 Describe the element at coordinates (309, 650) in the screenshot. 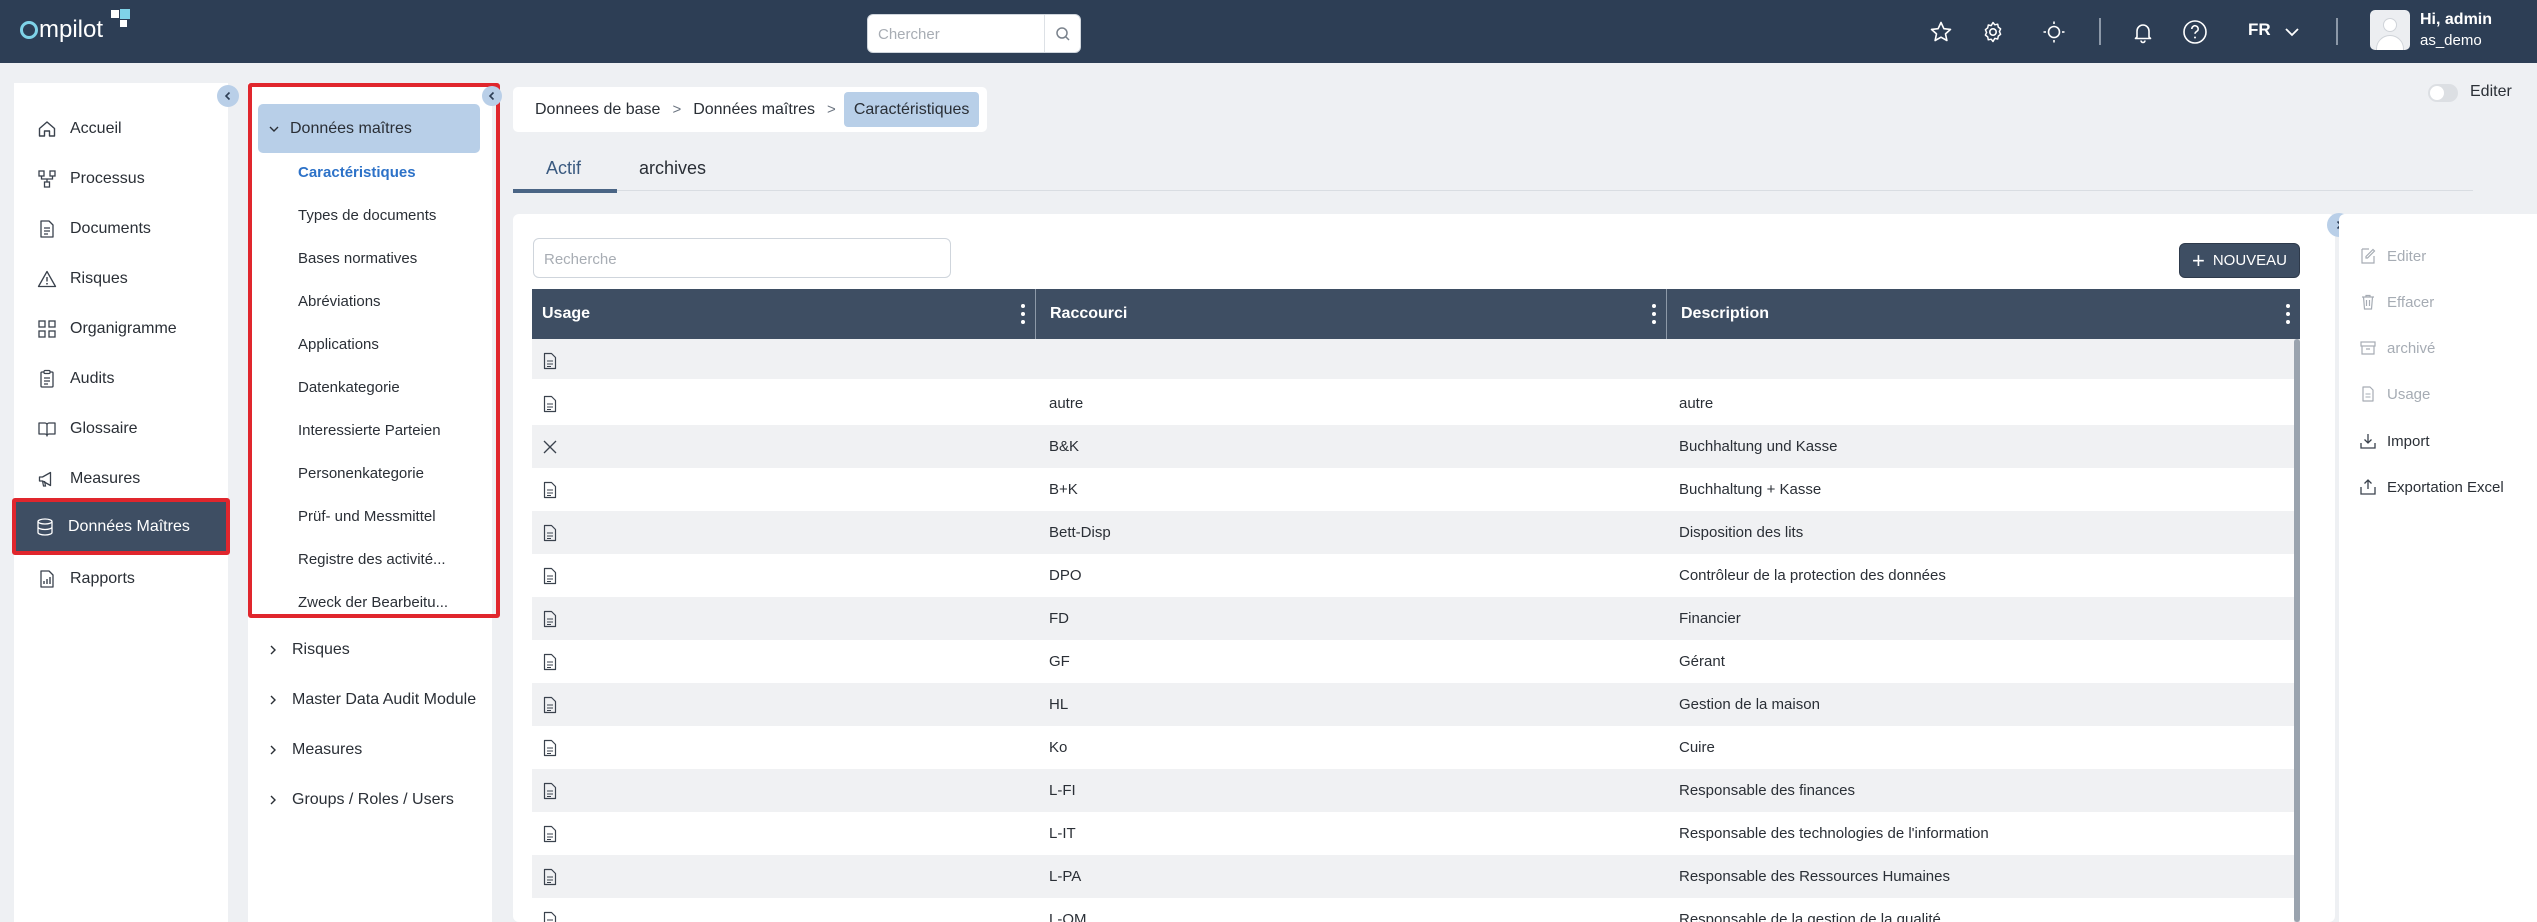

I see `subnav-group-risques: Risques` at that location.